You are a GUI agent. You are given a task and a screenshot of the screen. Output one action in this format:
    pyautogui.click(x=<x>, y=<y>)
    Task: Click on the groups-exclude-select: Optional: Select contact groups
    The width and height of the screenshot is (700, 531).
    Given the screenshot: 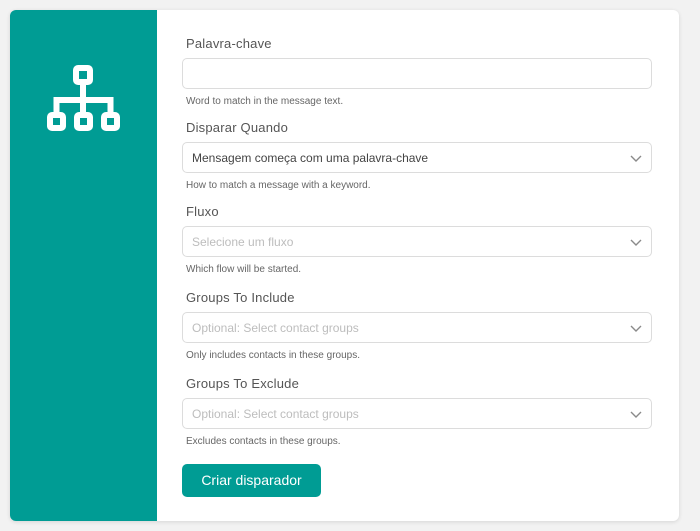 What is the action you would take?
    pyautogui.click(x=417, y=413)
    